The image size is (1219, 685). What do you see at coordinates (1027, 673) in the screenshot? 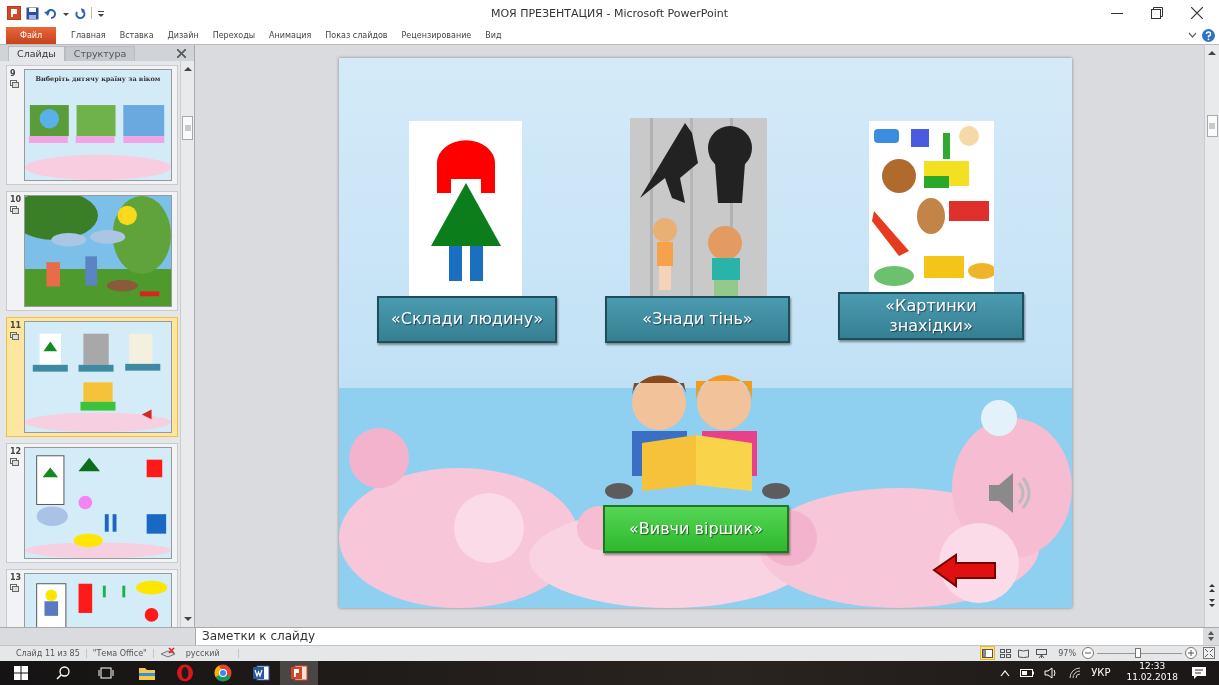
I see `battery-icon` at bounding box center [1027, 673].